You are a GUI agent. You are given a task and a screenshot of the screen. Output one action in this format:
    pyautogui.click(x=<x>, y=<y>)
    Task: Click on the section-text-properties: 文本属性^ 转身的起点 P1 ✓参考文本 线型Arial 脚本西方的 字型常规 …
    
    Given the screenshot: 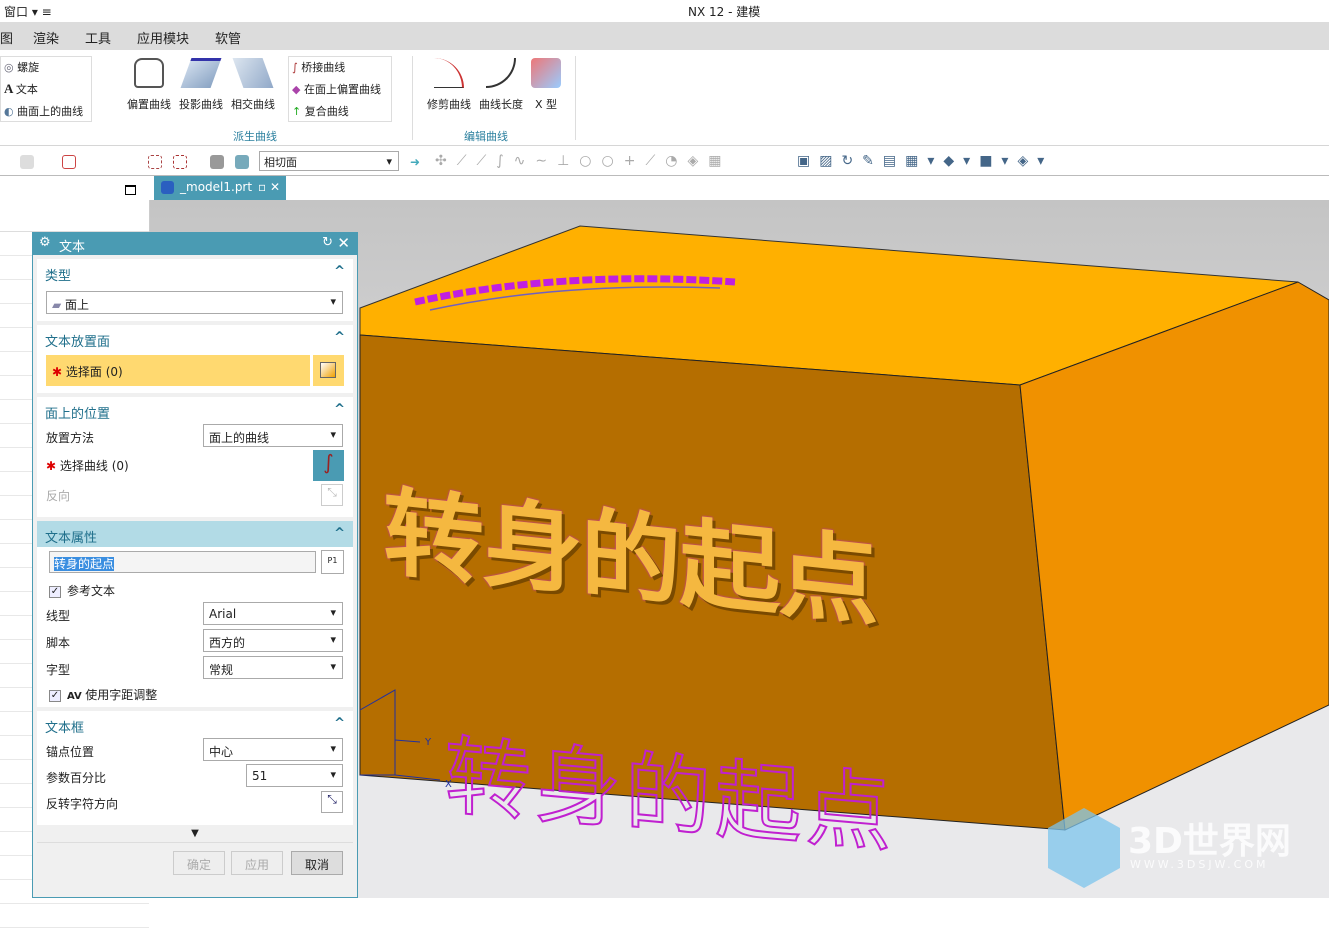 What is the action you would take?
    pyautogui.click(x=195, y=614)
    